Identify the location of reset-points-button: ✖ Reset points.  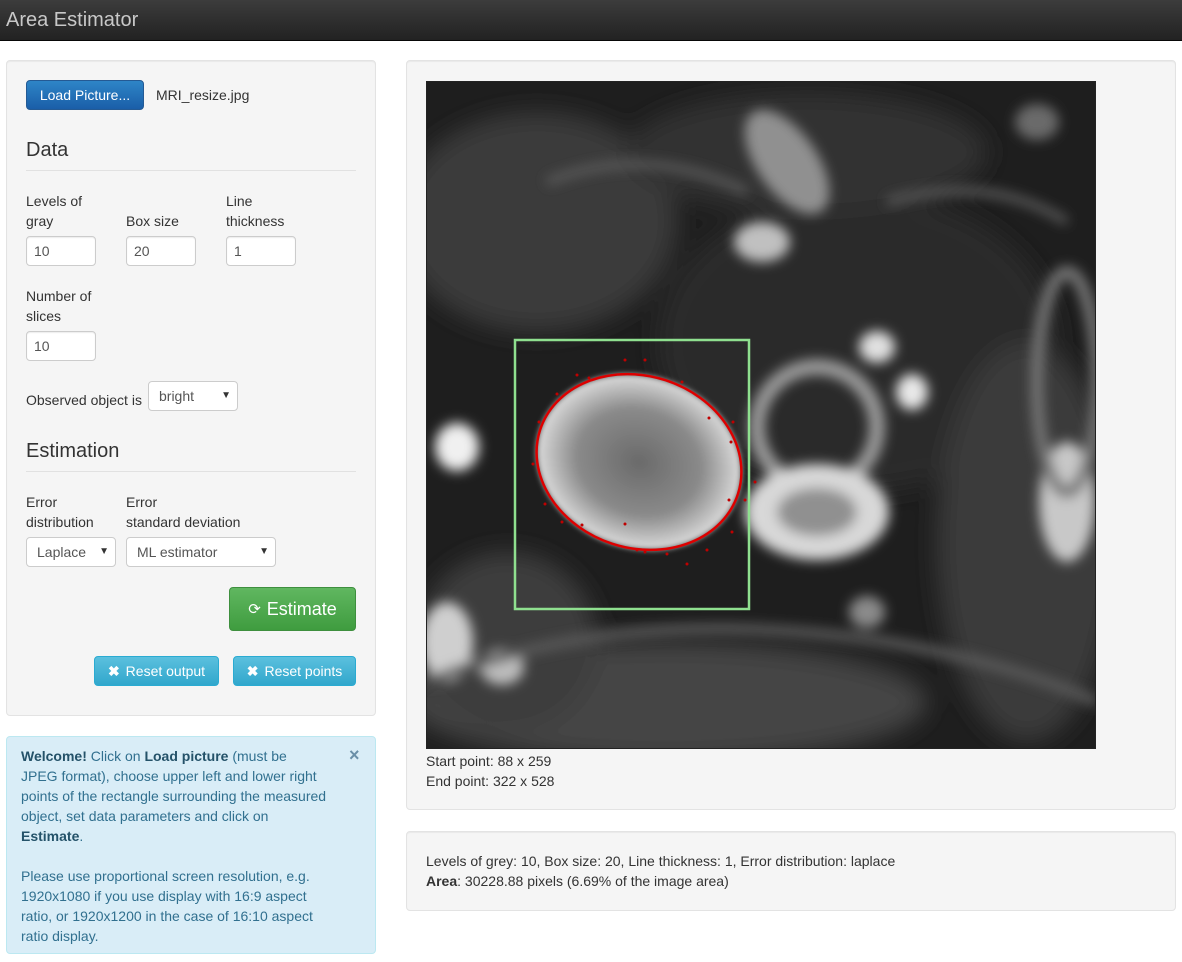
(294, 671).